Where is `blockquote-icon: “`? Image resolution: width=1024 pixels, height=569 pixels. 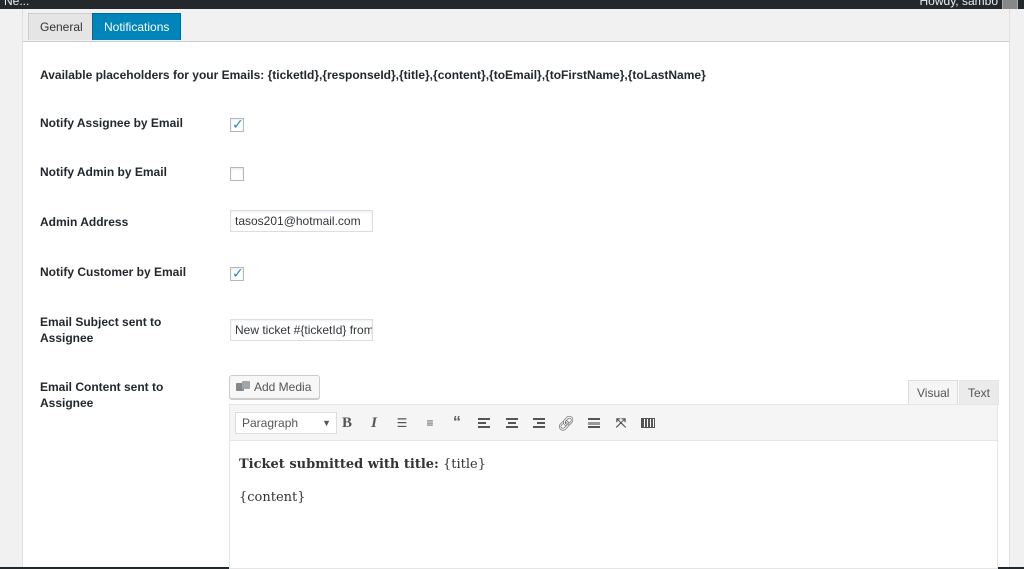 blockquote-icon: “ is located at coordinates (457, 423).